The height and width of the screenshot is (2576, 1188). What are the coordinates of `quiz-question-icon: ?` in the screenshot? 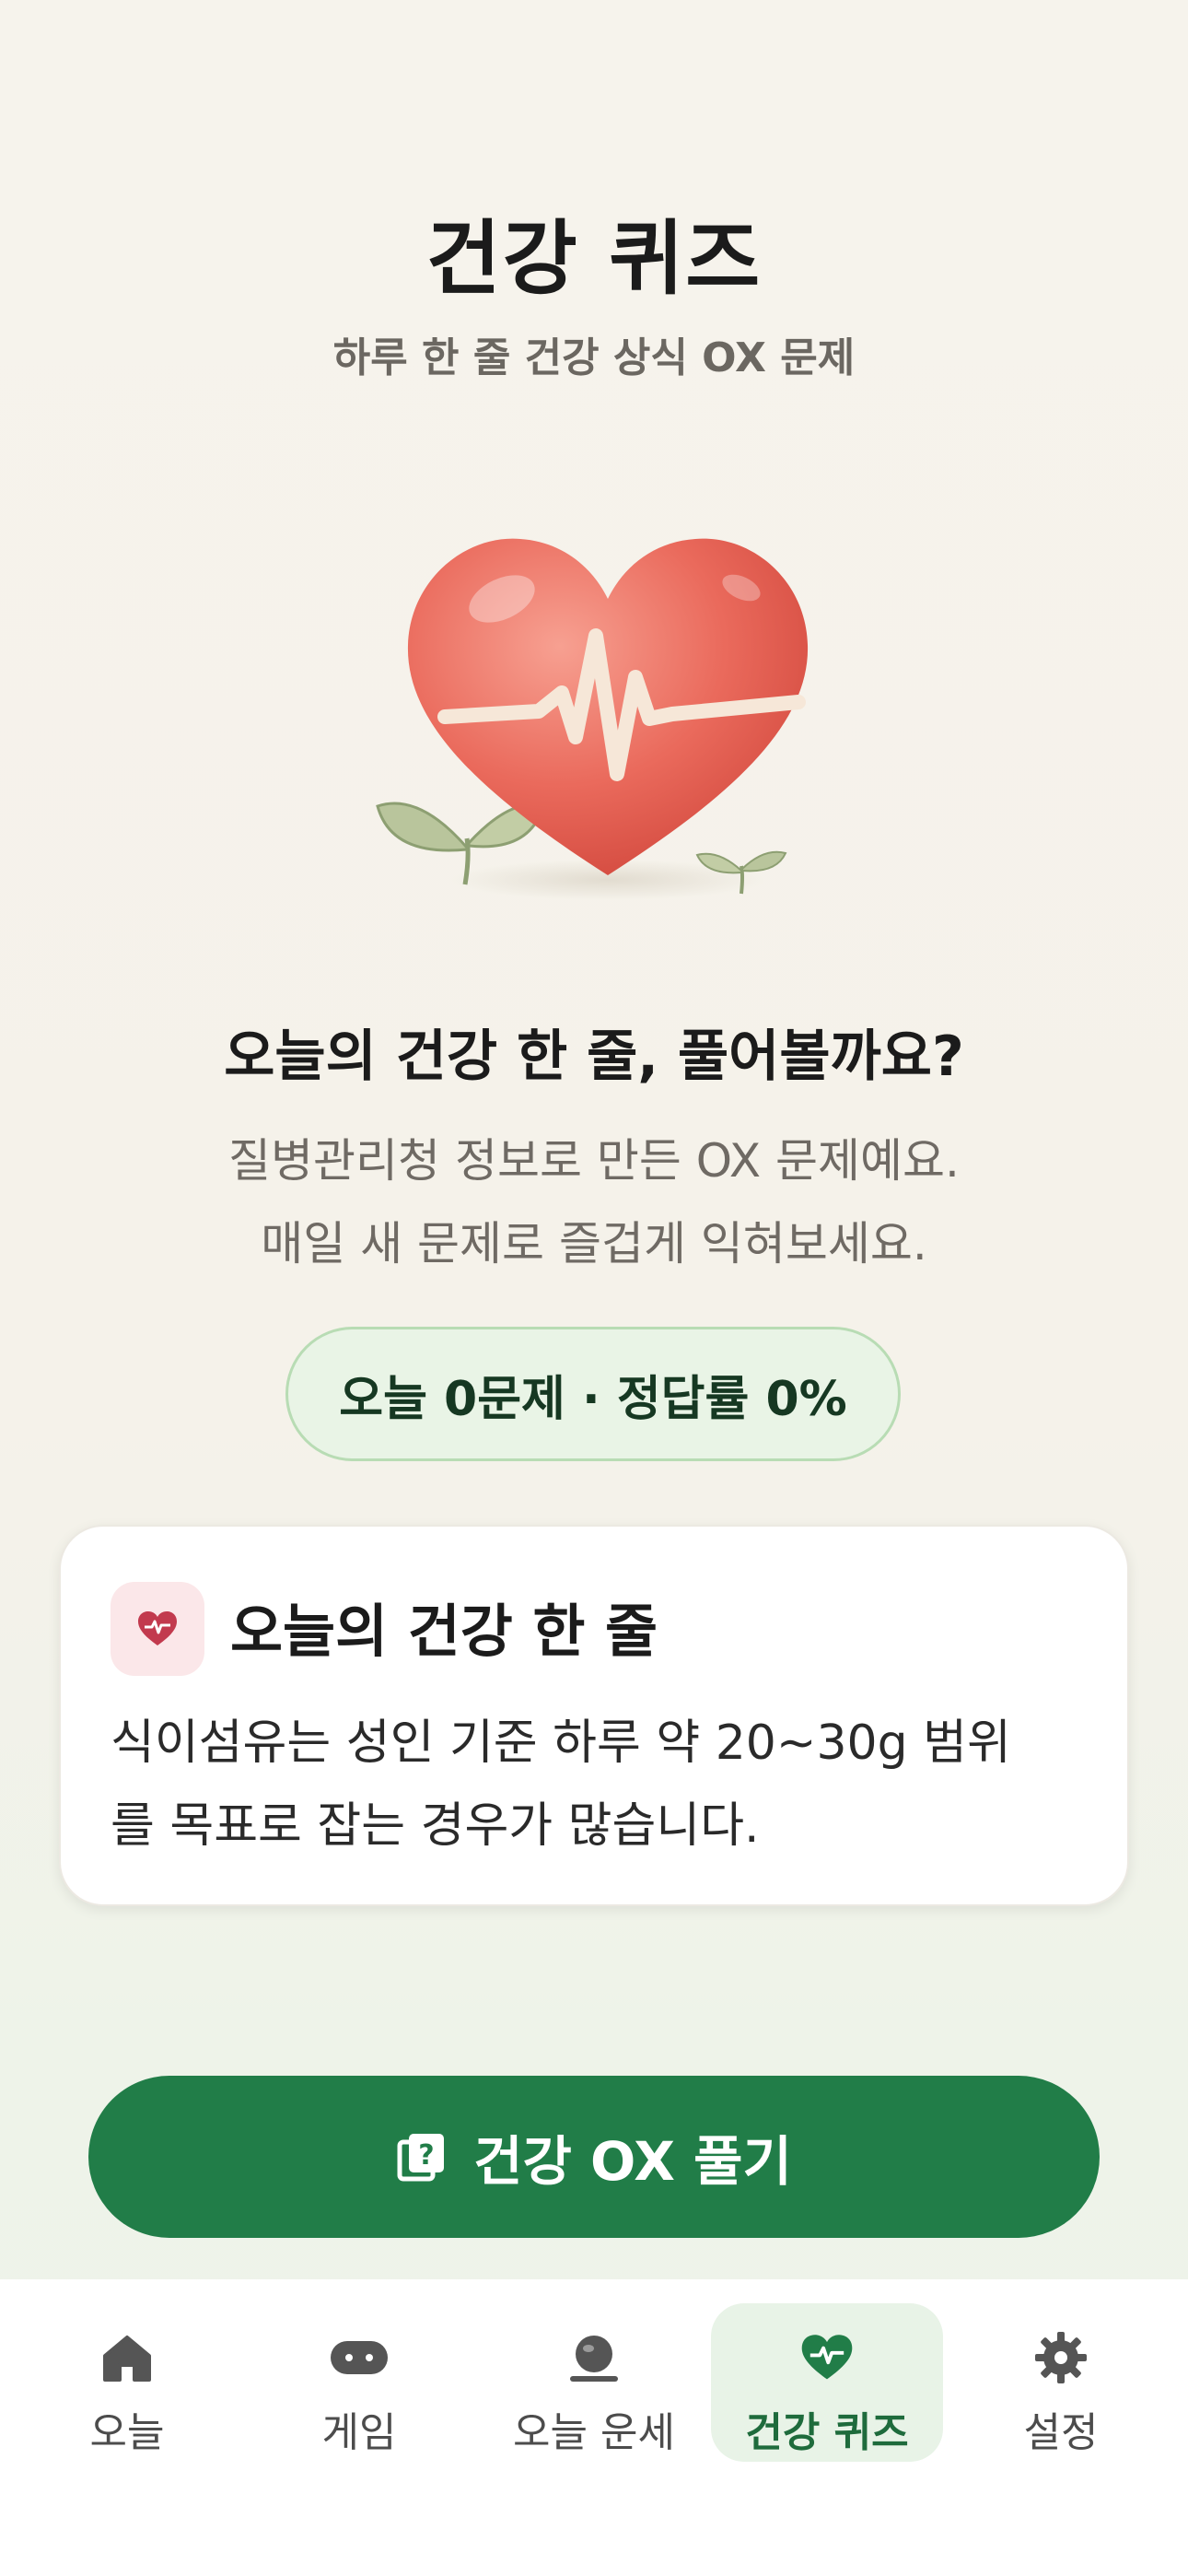 It's located at (422, 2157).